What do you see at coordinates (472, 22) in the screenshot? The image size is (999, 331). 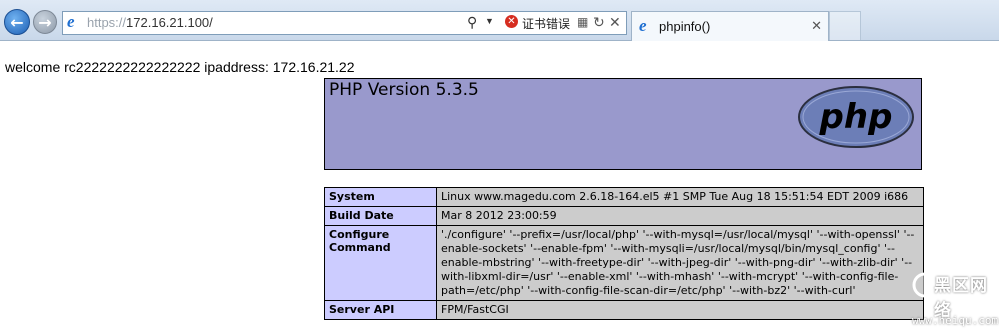 I see `search-icon: ⚲` at bounding box center [472, 22].